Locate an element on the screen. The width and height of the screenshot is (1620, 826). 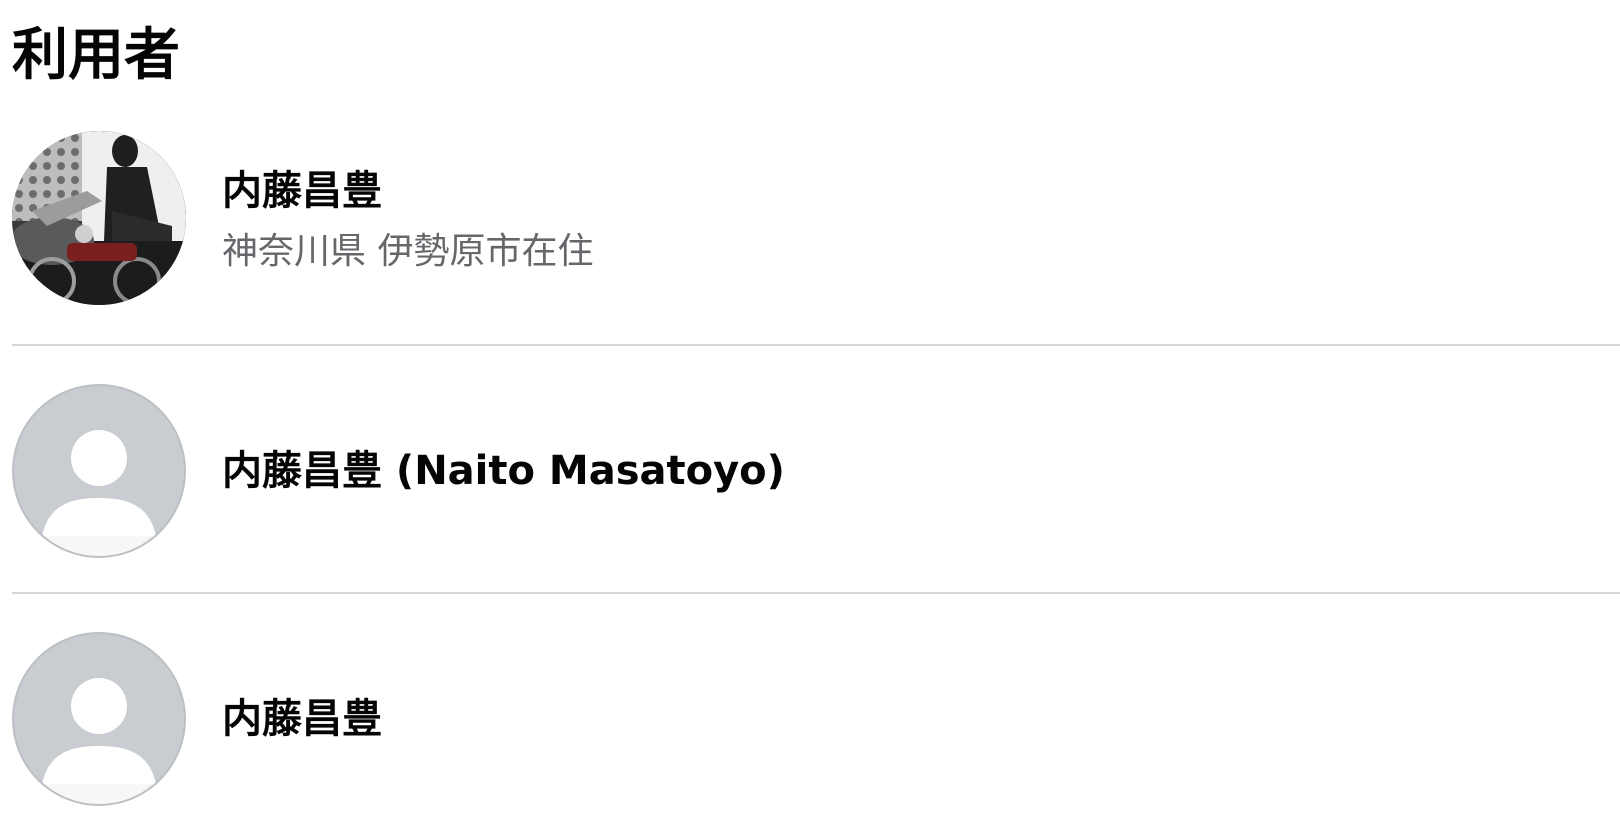
section-title: 利用者 is located at coordinates (96, 55).